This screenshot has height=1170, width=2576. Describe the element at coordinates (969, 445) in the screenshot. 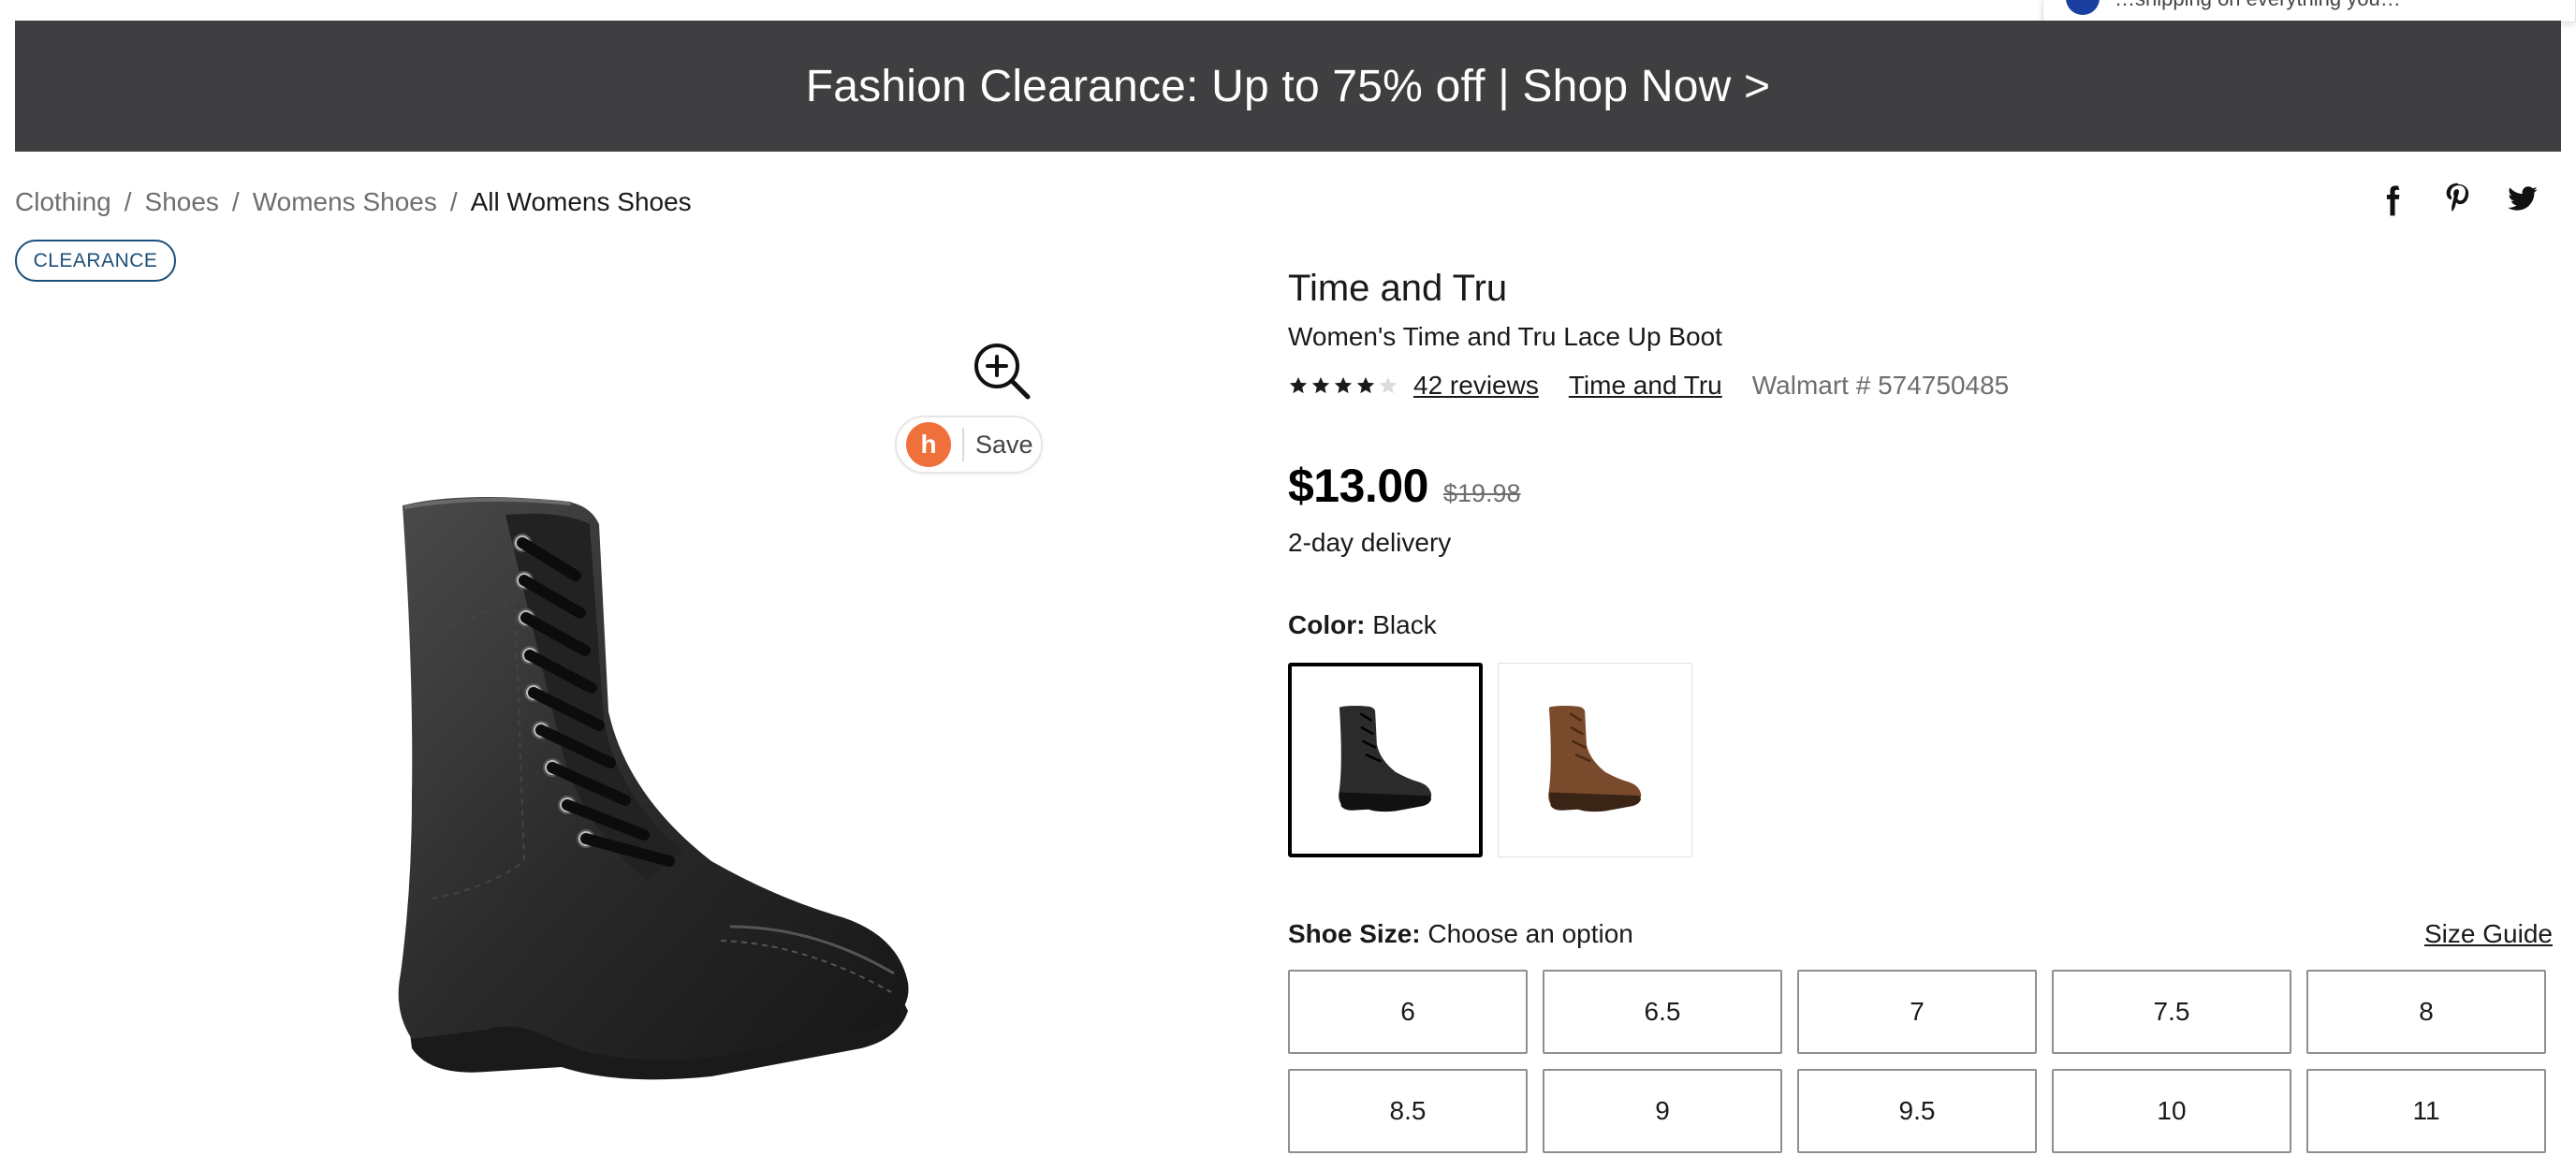

I see `honey-save-button: h Save` at that location.